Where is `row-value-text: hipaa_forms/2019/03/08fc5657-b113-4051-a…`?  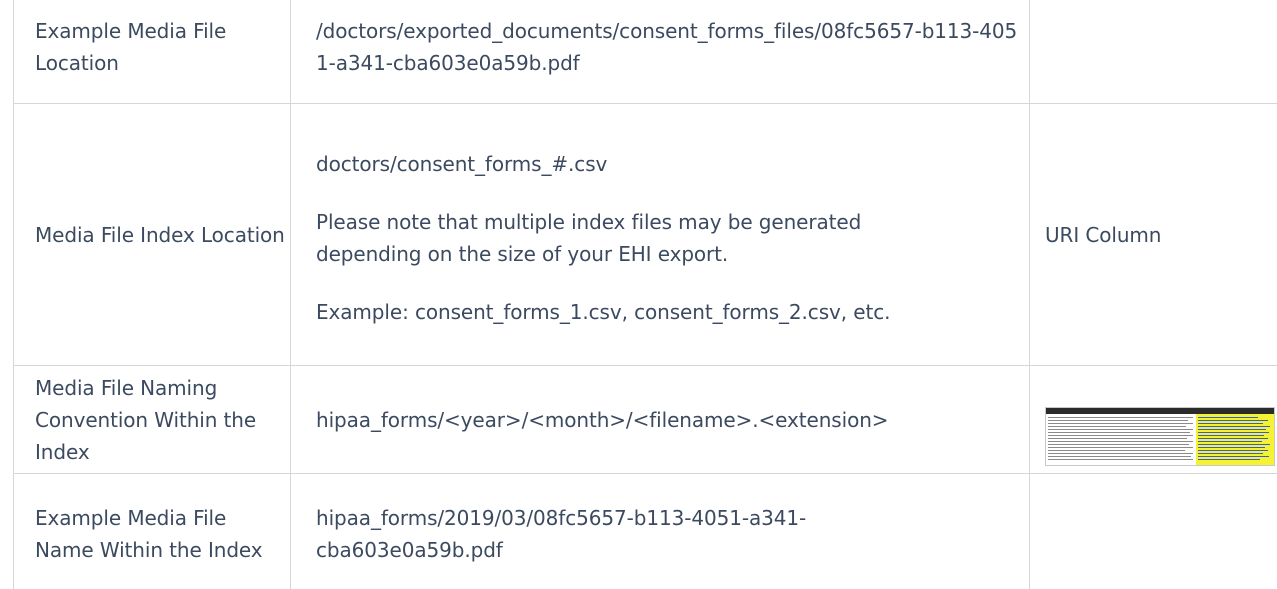 row-value-text: hipaa_forms/2019/03/08fc5657-b113-4051-a… is located at coordinates (561, 533).